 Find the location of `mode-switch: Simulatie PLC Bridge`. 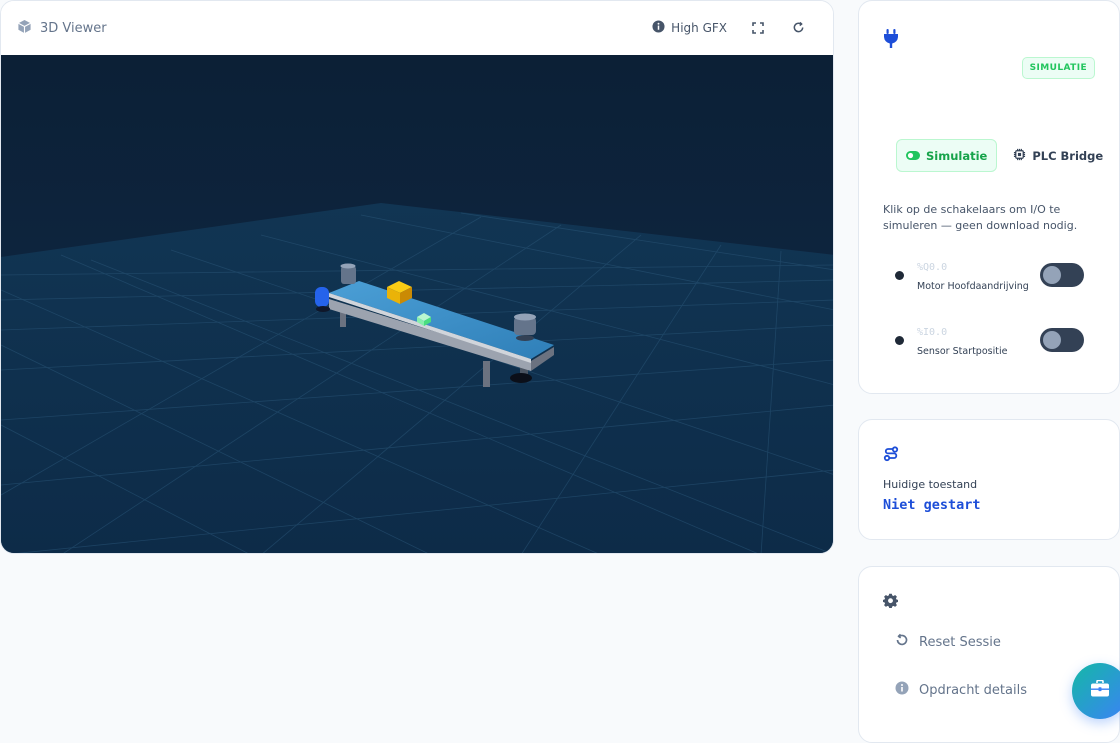

mode-switch: Simulatie PLC Bridge is located at coordinates (1001, 155).